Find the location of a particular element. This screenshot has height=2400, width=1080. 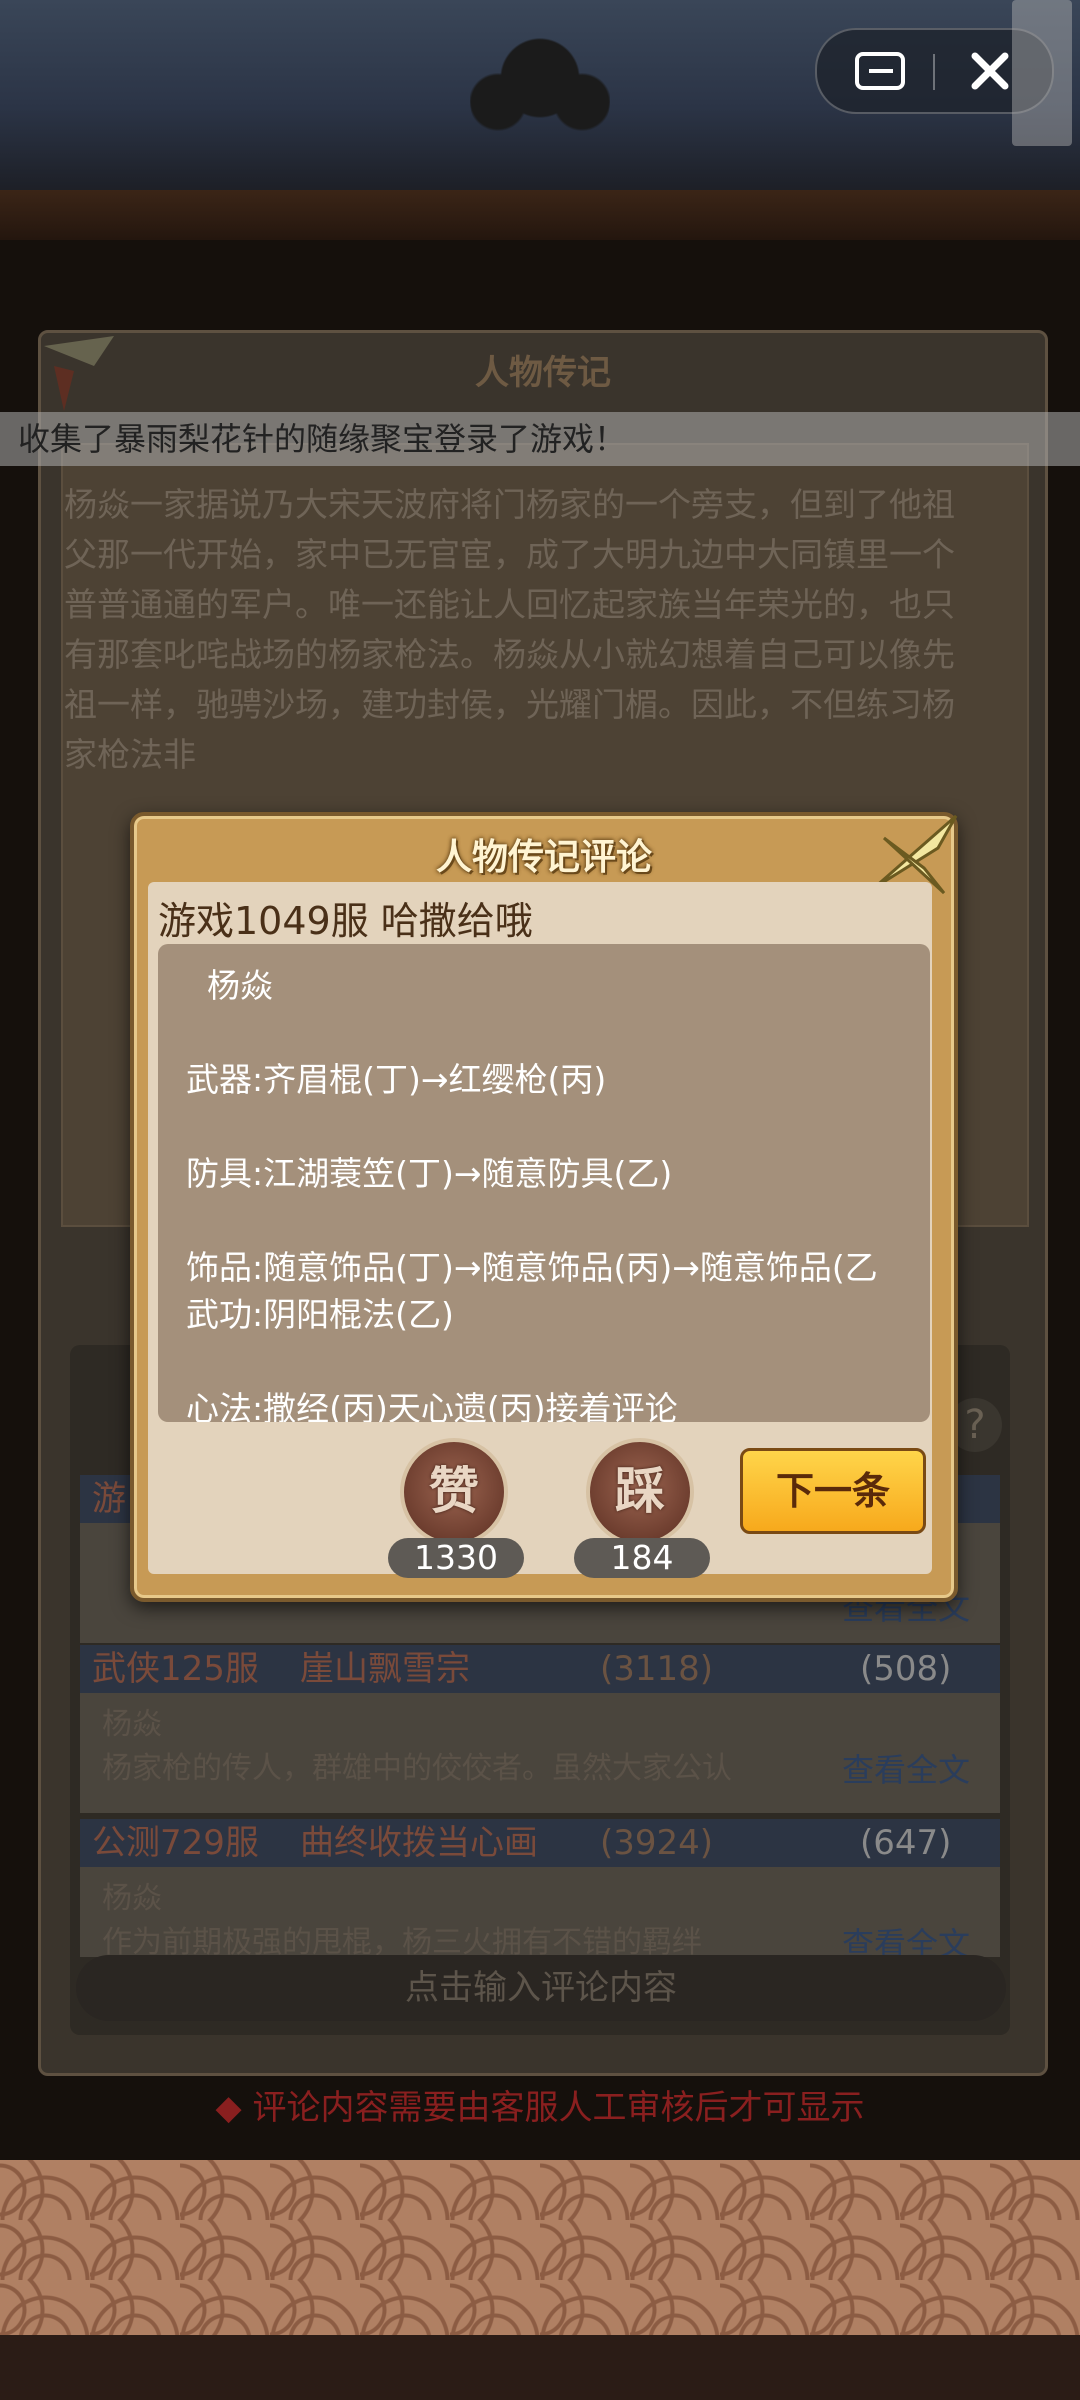

like-count: (3118) is located at coordinates (657, 1669).